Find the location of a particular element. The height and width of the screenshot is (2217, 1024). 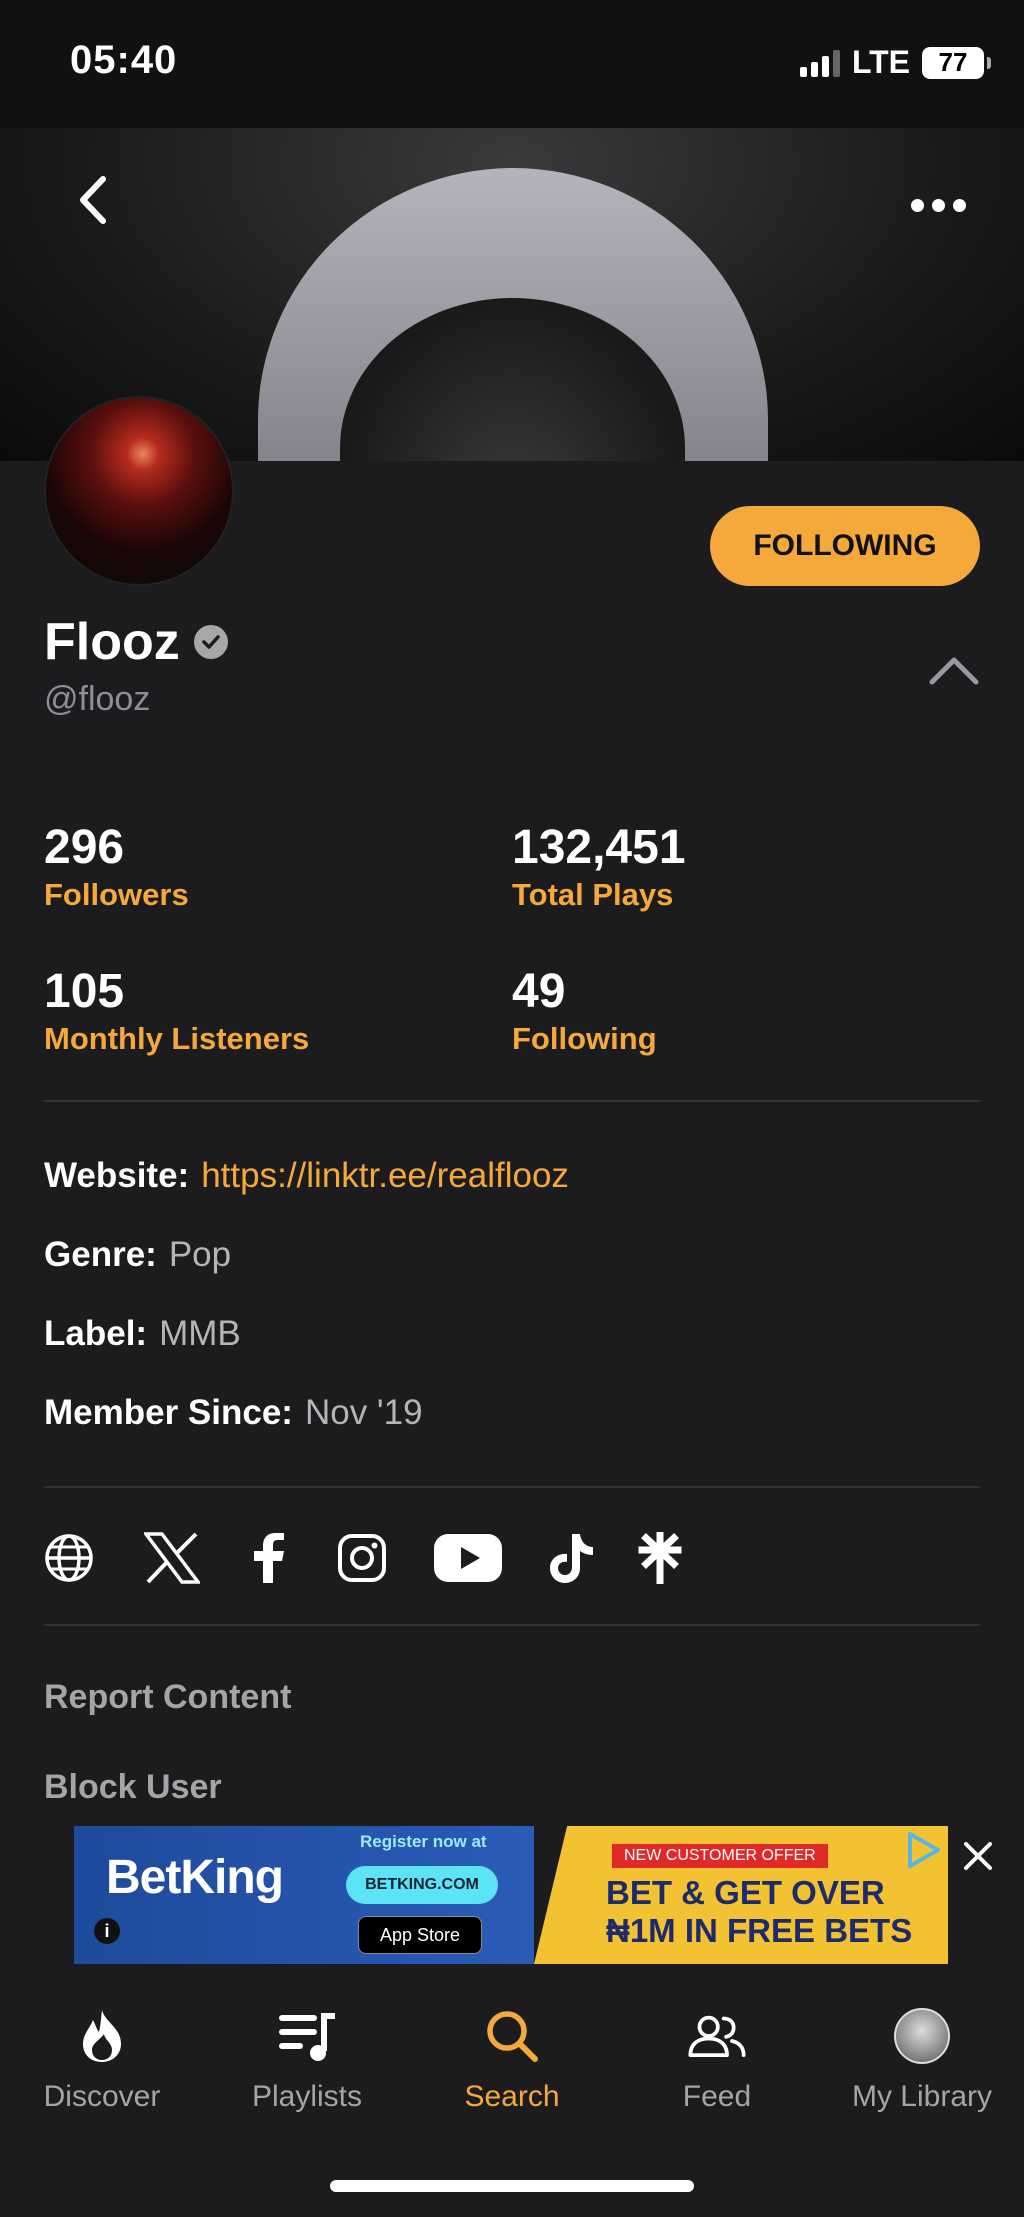

more-options-button is located at coordinates (938, 205).